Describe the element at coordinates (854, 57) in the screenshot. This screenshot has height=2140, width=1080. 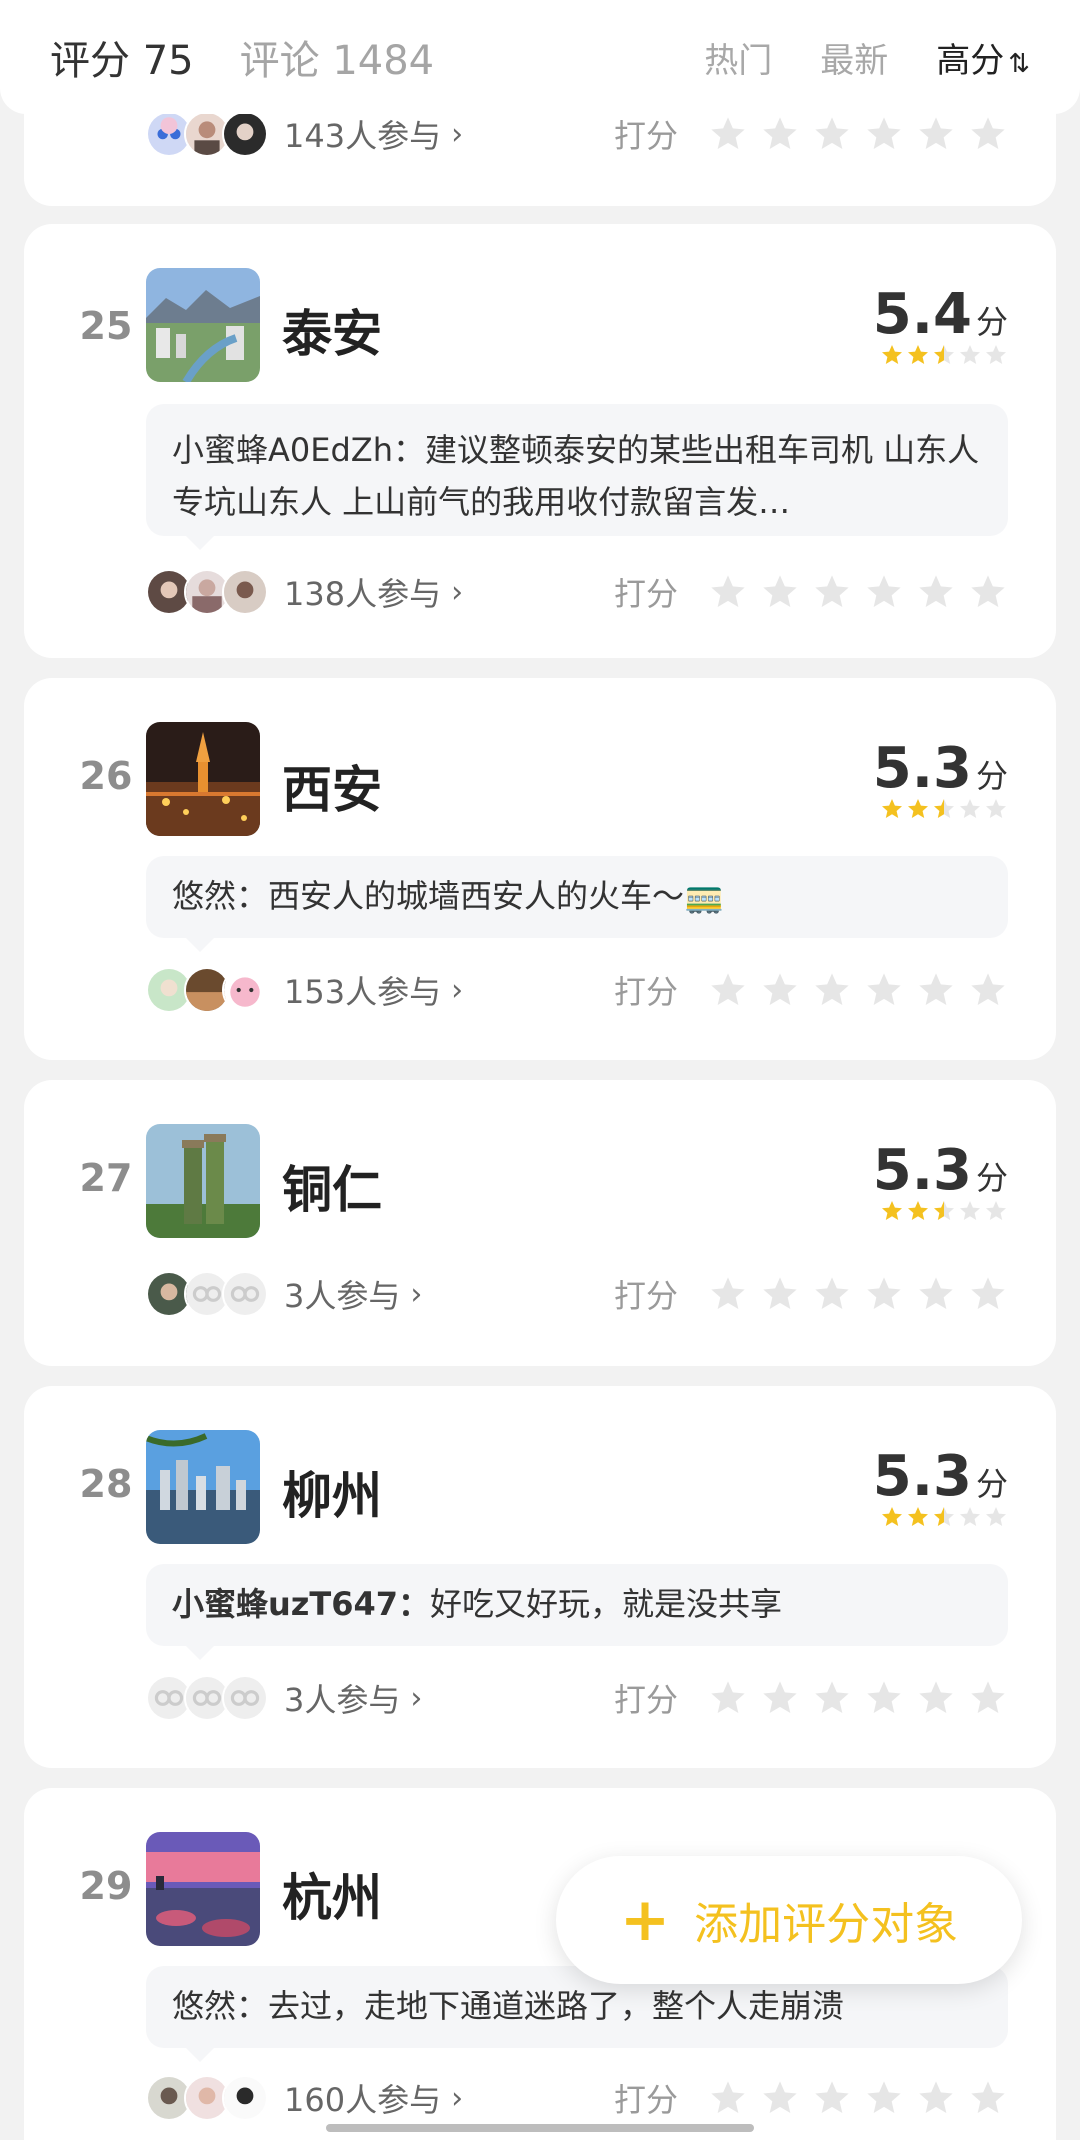
I see `sort-latest-tab: 最新` at that location.